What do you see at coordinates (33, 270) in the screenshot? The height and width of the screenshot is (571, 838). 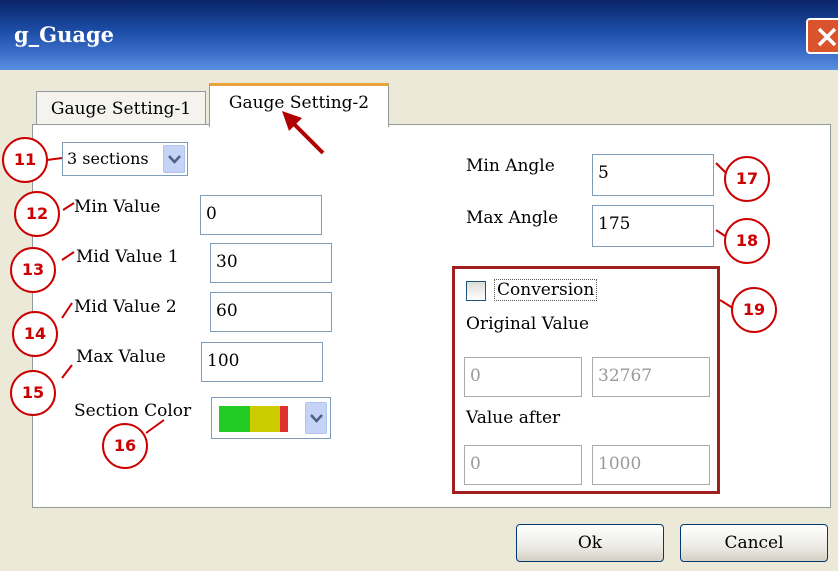 I see `annotation-13: 13` at bounding box center [33, 270].